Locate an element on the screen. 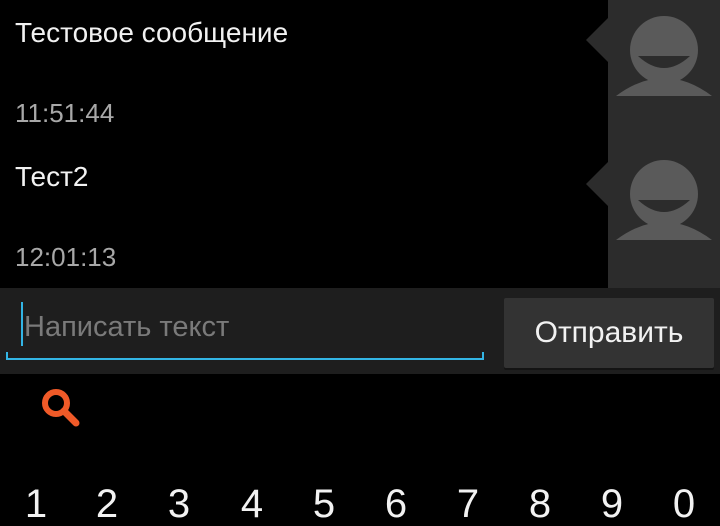 This screenshot has height=526, width=720. message-input-wrapper is located at coordinates (245, 330).